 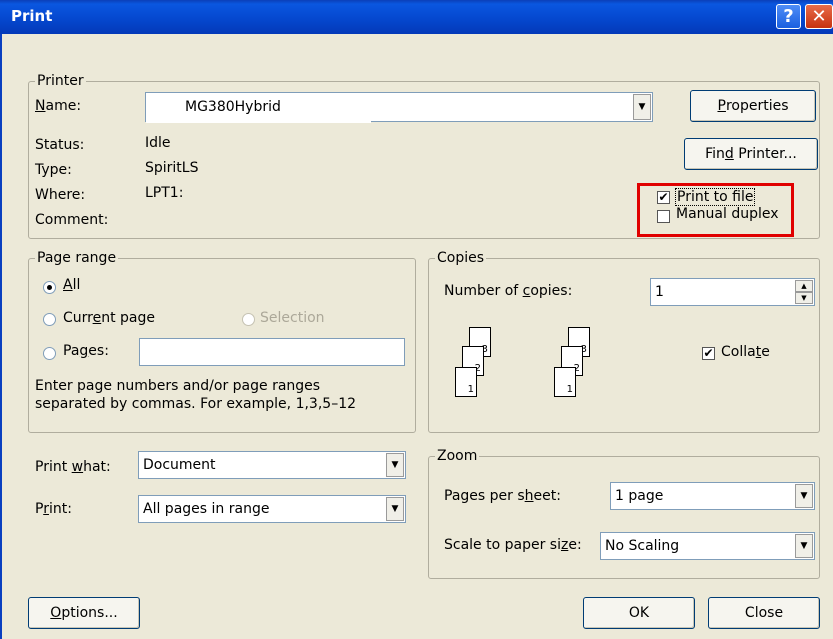 What do you see at coordinates (715, 197) in the screenshot?
I see `print-to-file-label: Print to file` at bounding box center [715, 197].